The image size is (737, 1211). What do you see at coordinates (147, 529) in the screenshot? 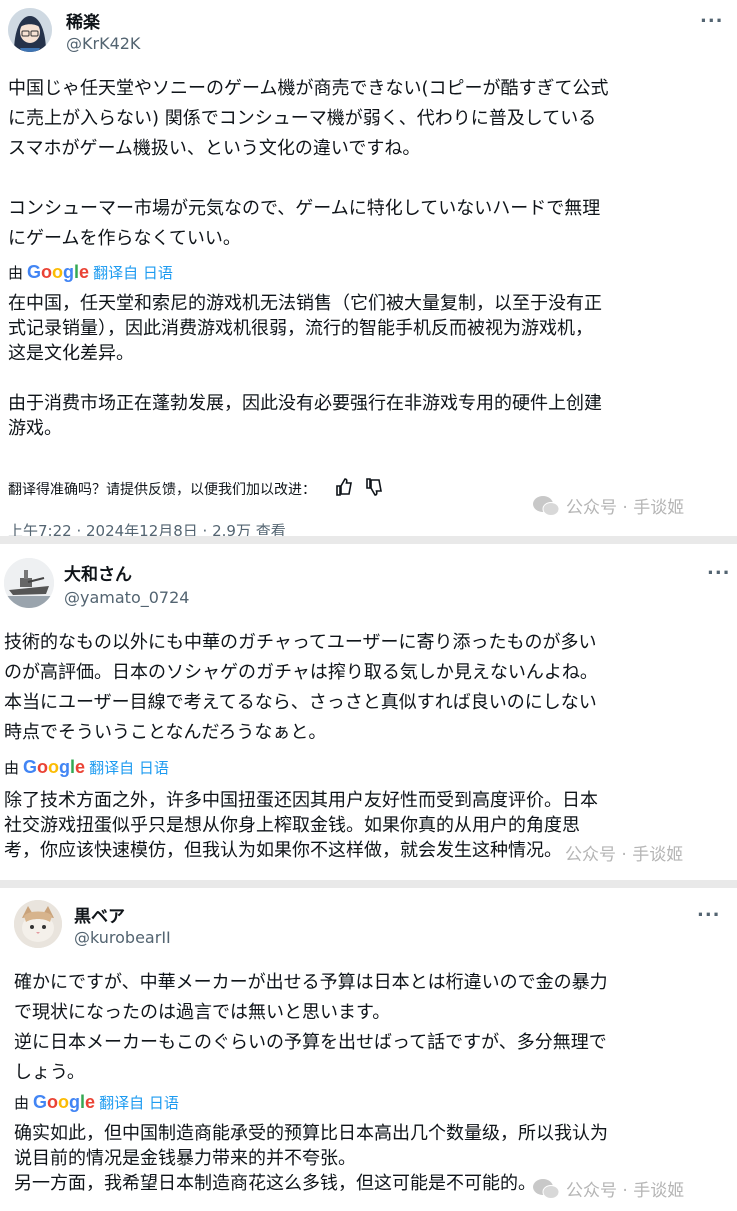
I see `timestamp-views: 上午7:22 · 2024年12月8日 · 2.9万 查看` at bounding box center [147, 529].